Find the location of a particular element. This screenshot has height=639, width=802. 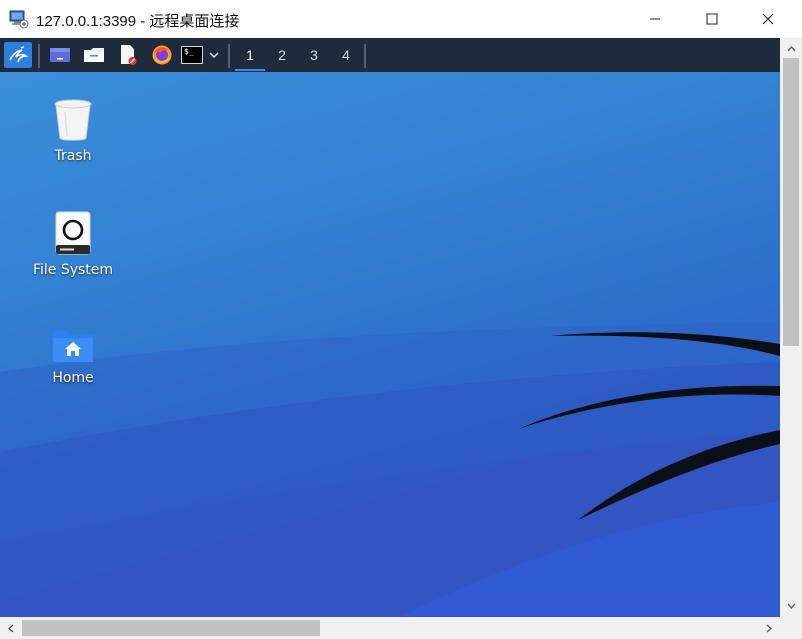

desktop-icon-home: Home is located at coordinates (73, 356).